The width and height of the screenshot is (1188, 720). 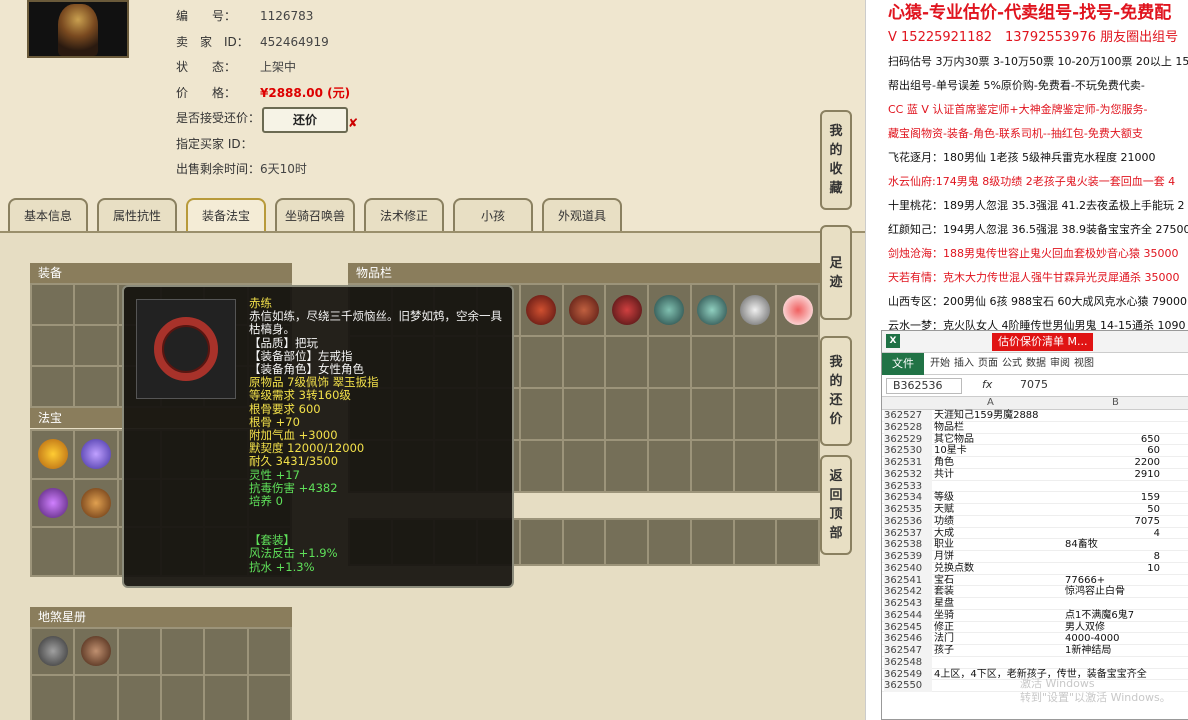 I want to click on ribbon-tab: 视图, so click(x=1084, y=364).